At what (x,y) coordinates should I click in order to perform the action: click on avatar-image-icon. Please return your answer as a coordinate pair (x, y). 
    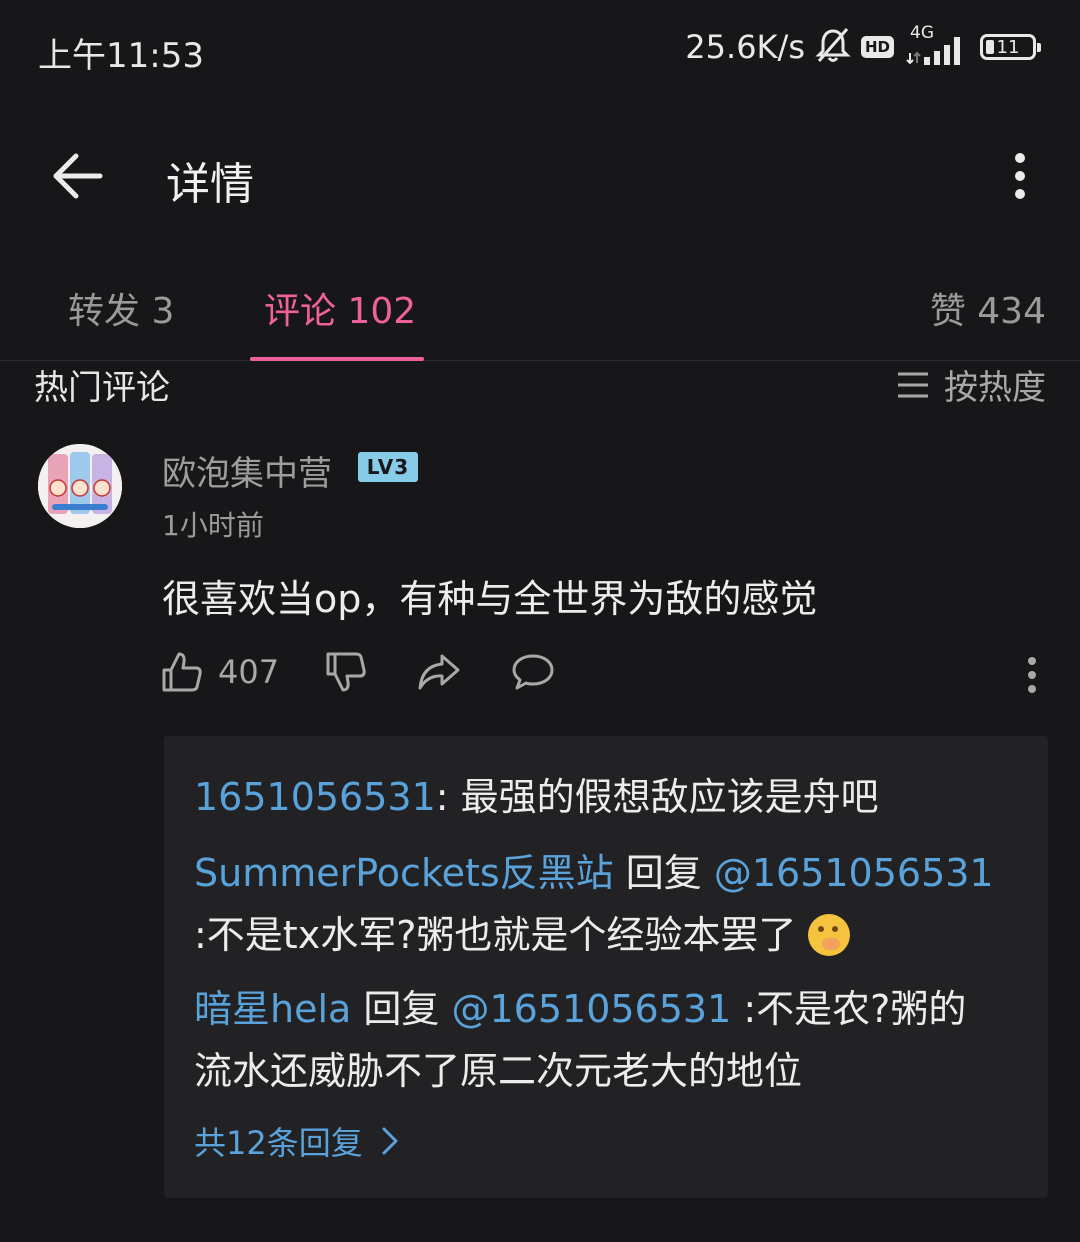
    Looking at the image, I should click on (80, 486).